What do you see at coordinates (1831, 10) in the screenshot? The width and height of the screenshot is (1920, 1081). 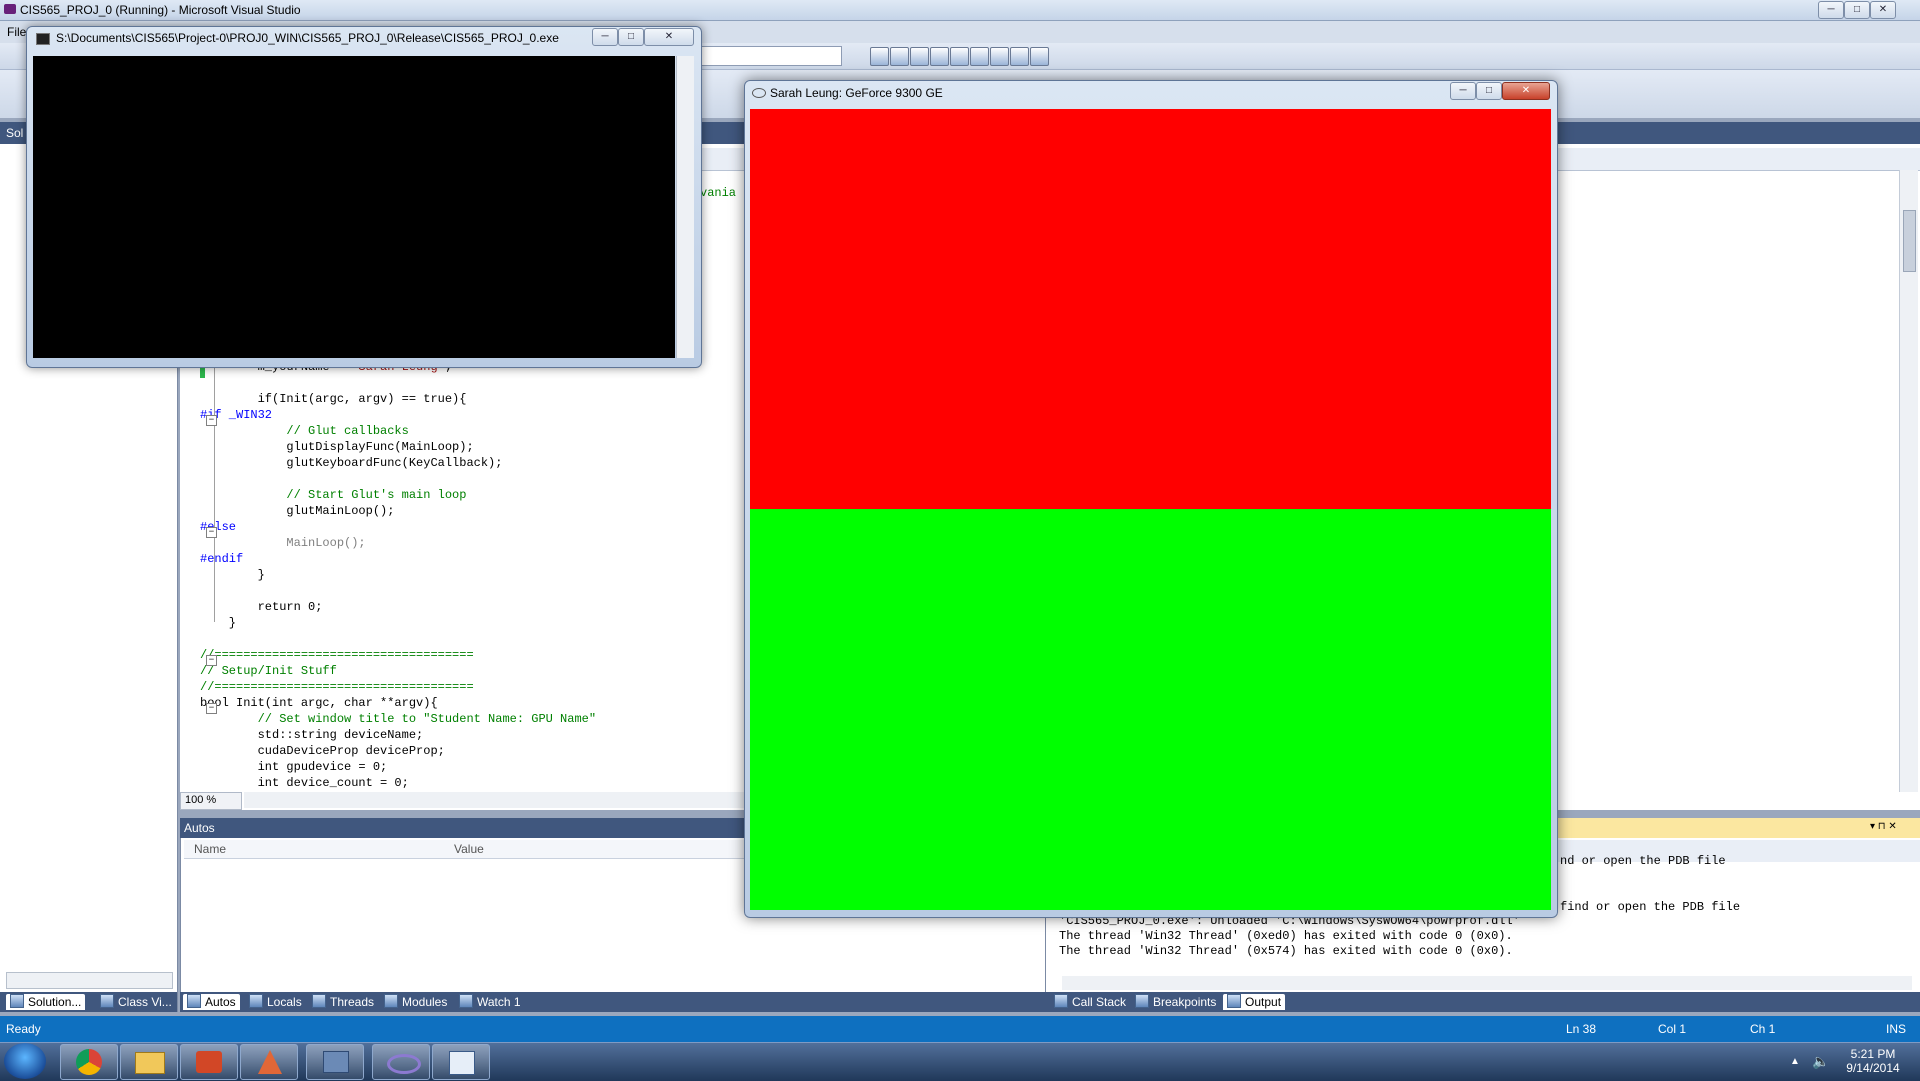 I see `minimize-button: ─` at bounding box center [1831, 10].